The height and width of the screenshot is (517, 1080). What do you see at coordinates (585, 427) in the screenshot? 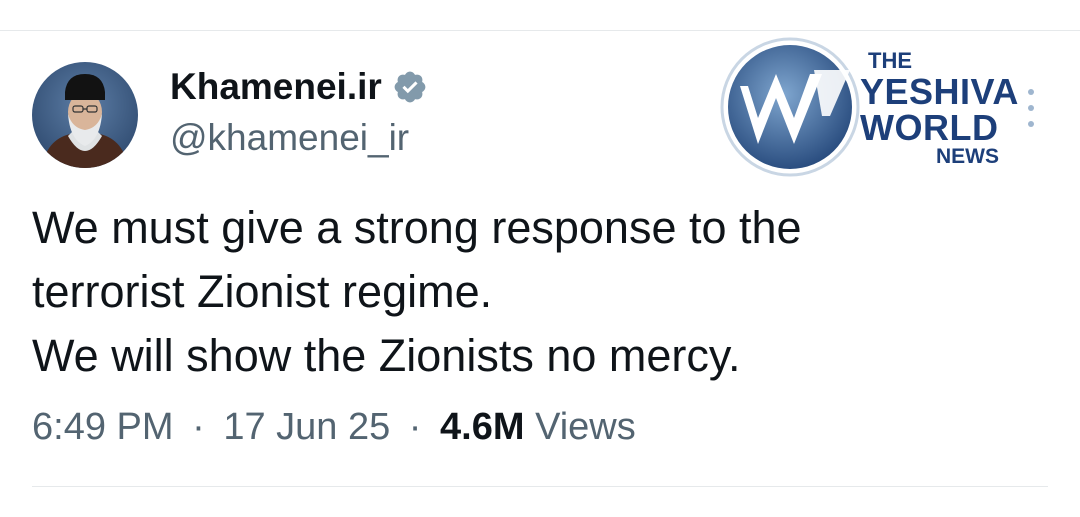
I see `views-label: Views` at bounding box center [585, 427].